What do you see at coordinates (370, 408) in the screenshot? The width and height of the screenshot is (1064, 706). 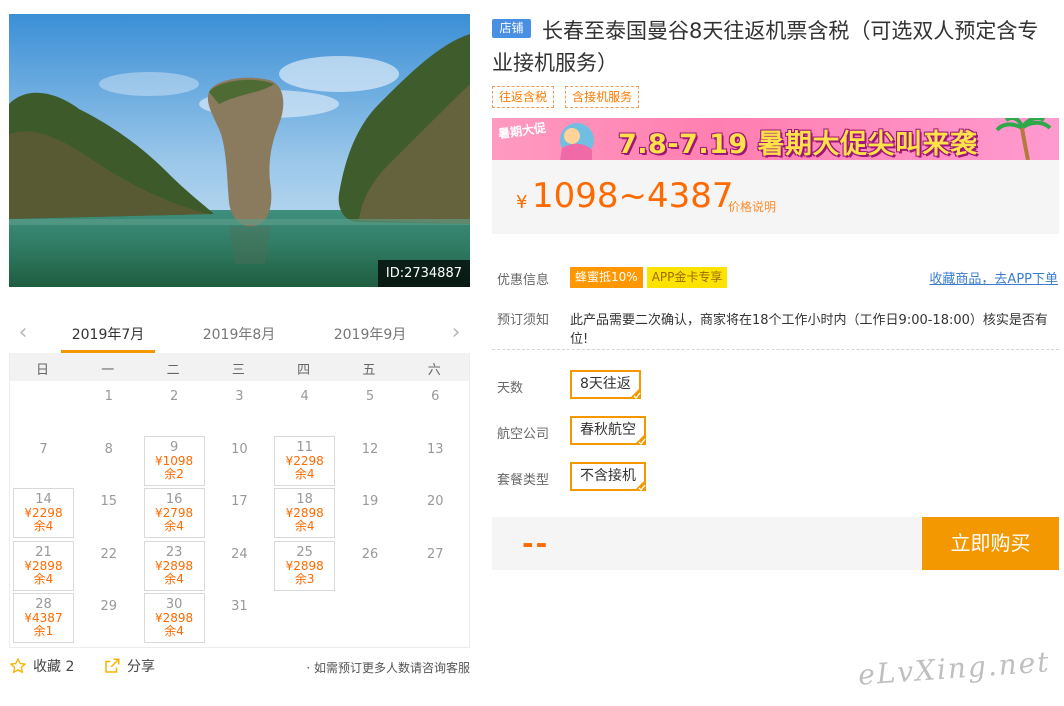 I see `calendar-day: 5` at bounding box center [370, 408].